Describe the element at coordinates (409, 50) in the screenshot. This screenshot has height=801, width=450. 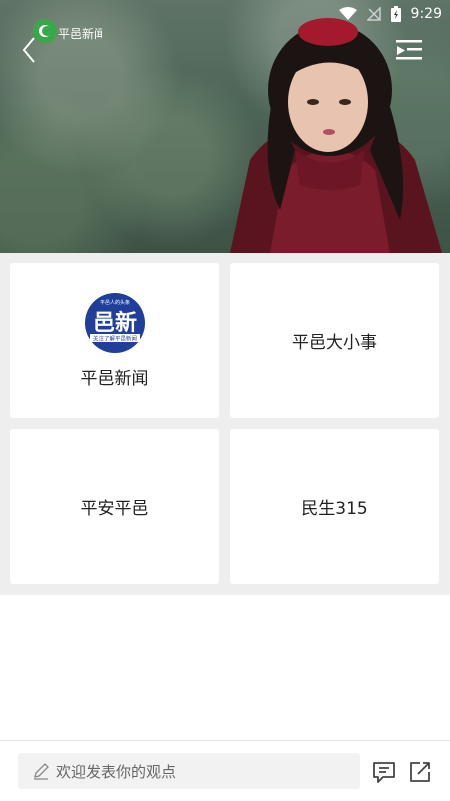
I see `playlist-icon` at that location.